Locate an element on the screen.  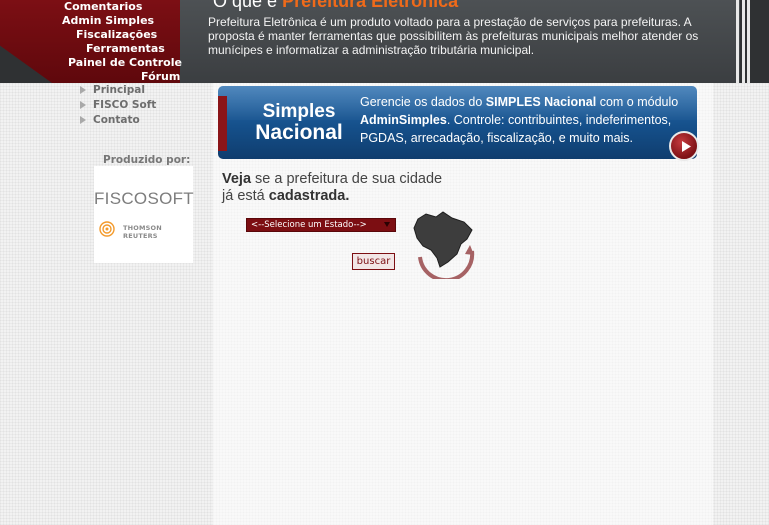
sponsor-logo-box: FISCOSOFT THOMSON REUTERS is located at coordinates (144, 214).